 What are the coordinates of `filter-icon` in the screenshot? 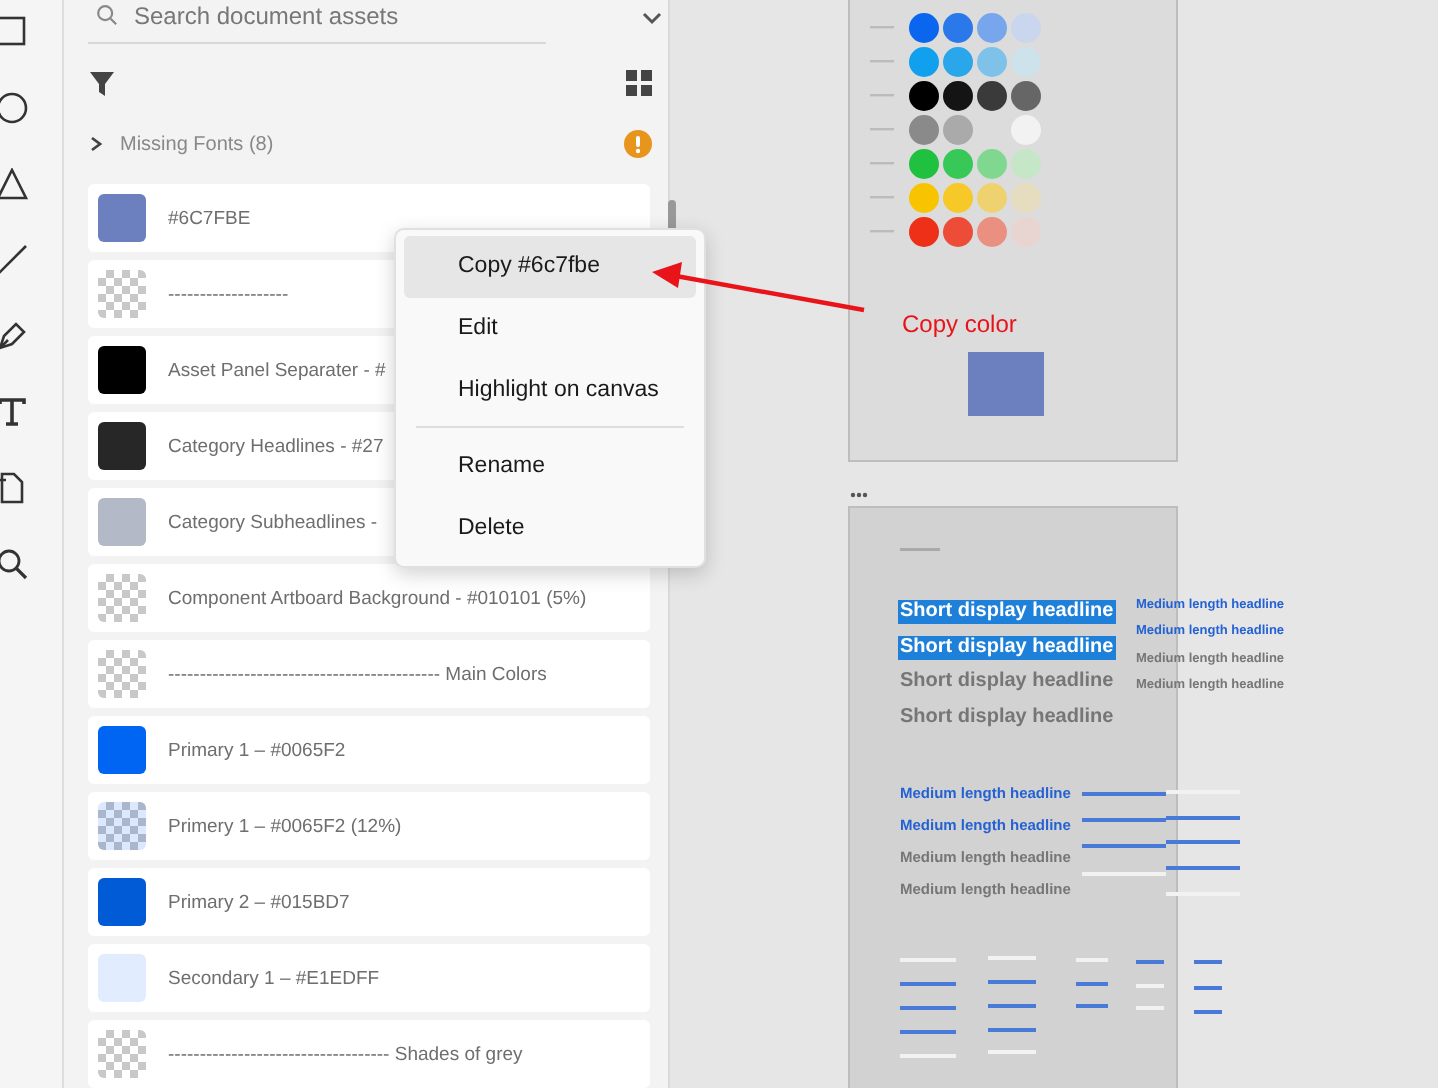 It's located at (102, 83).